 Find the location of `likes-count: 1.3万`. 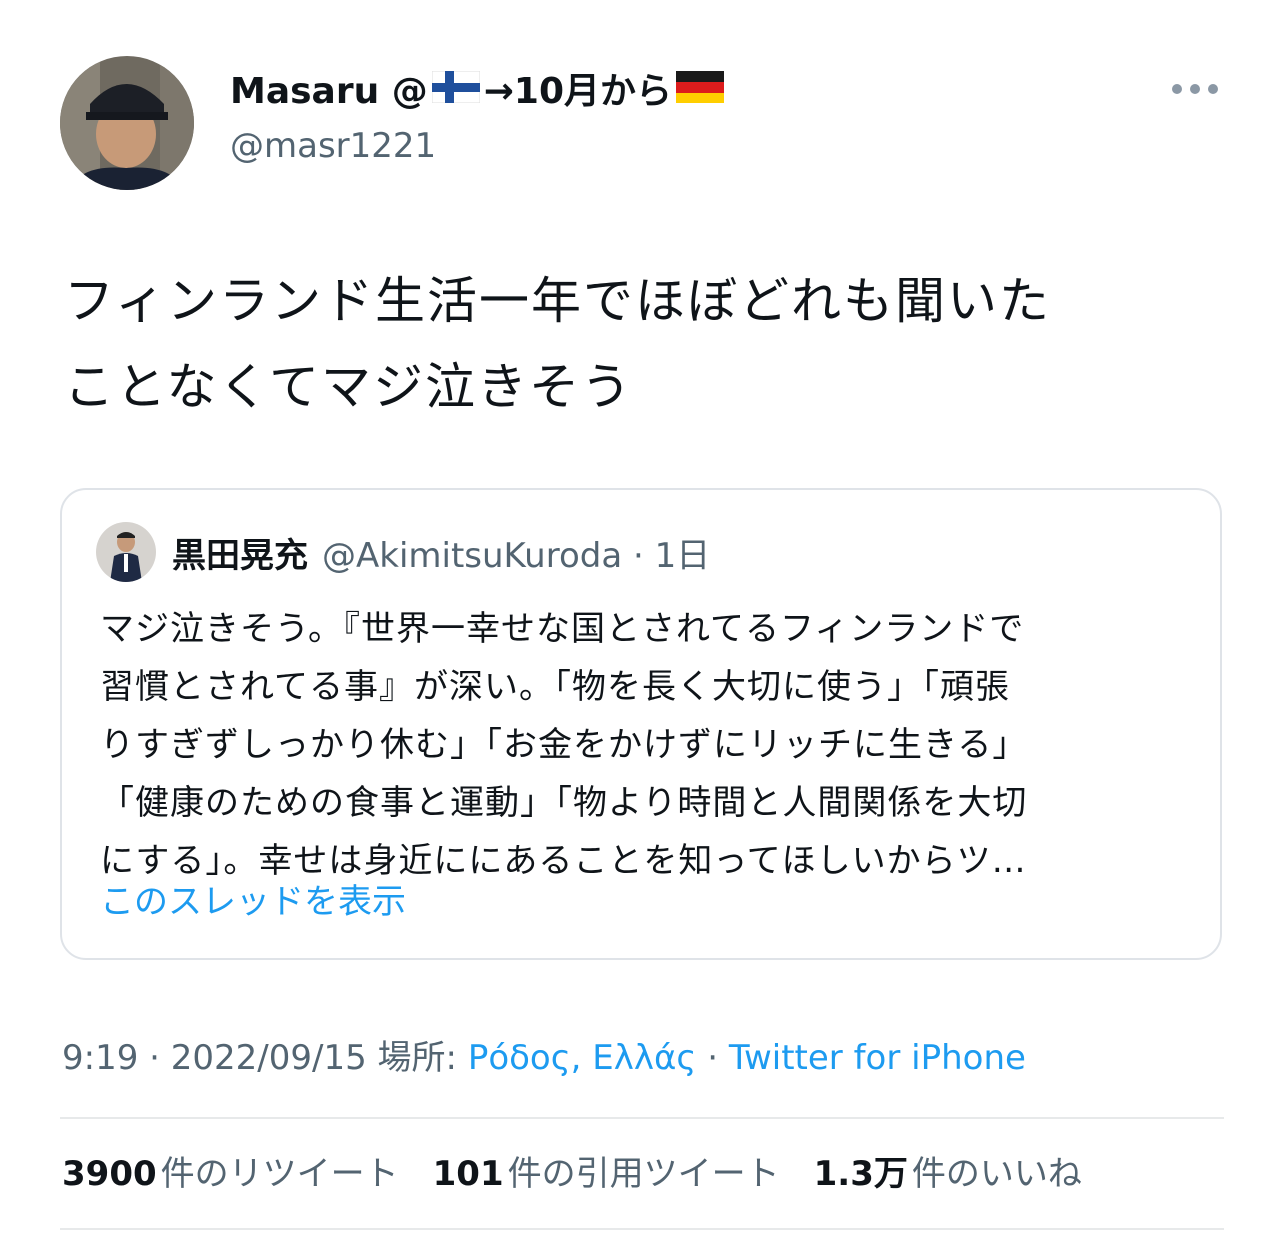

likes-count: 1.3万 is located at coordinates (860, 1174).